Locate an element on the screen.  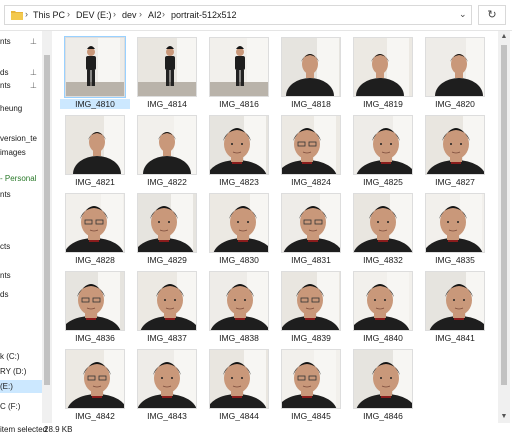
nav-item: RY (D:) is located at coordinates (21, 371).